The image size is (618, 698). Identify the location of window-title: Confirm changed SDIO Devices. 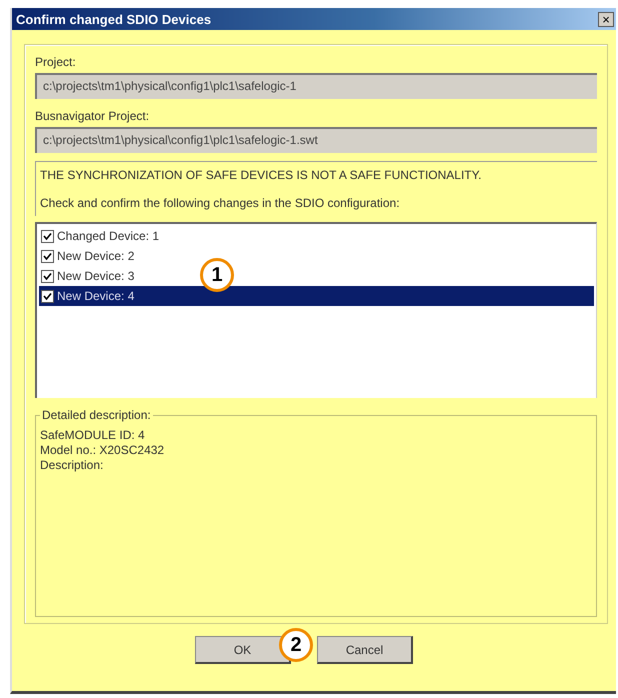
(114, 19).